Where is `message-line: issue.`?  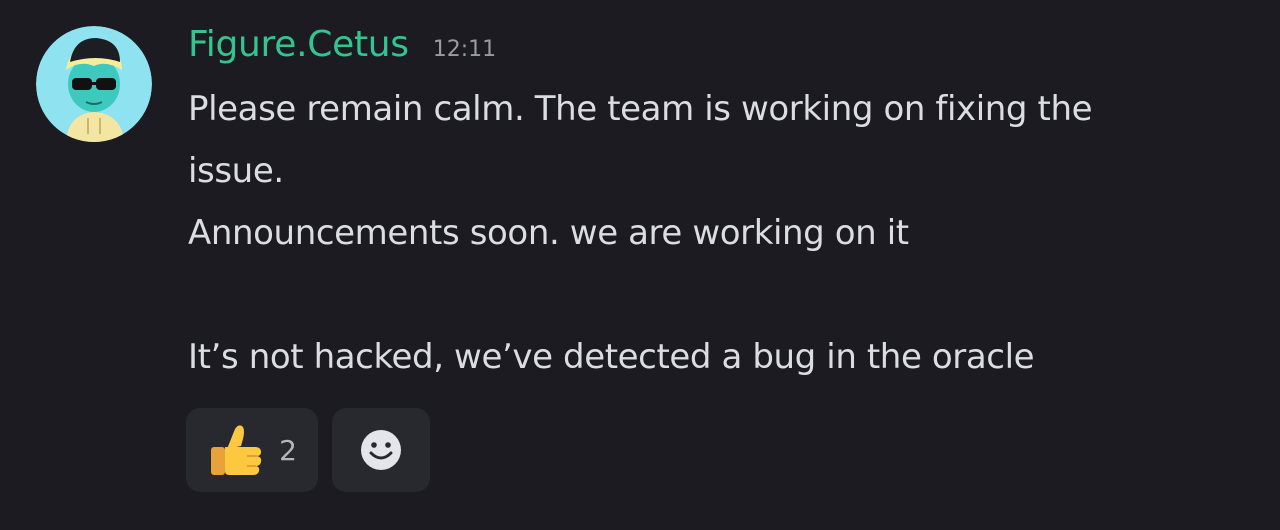
message-line: issue. is located at coordinates (236, 171).